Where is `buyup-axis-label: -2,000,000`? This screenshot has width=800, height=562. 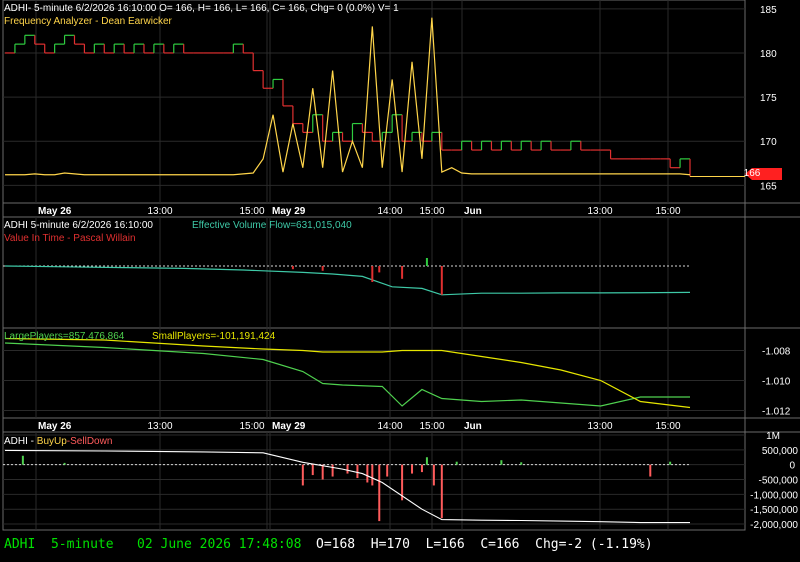
buyup-axis-label: -2,000,000 is located at coordinates (774, 525).